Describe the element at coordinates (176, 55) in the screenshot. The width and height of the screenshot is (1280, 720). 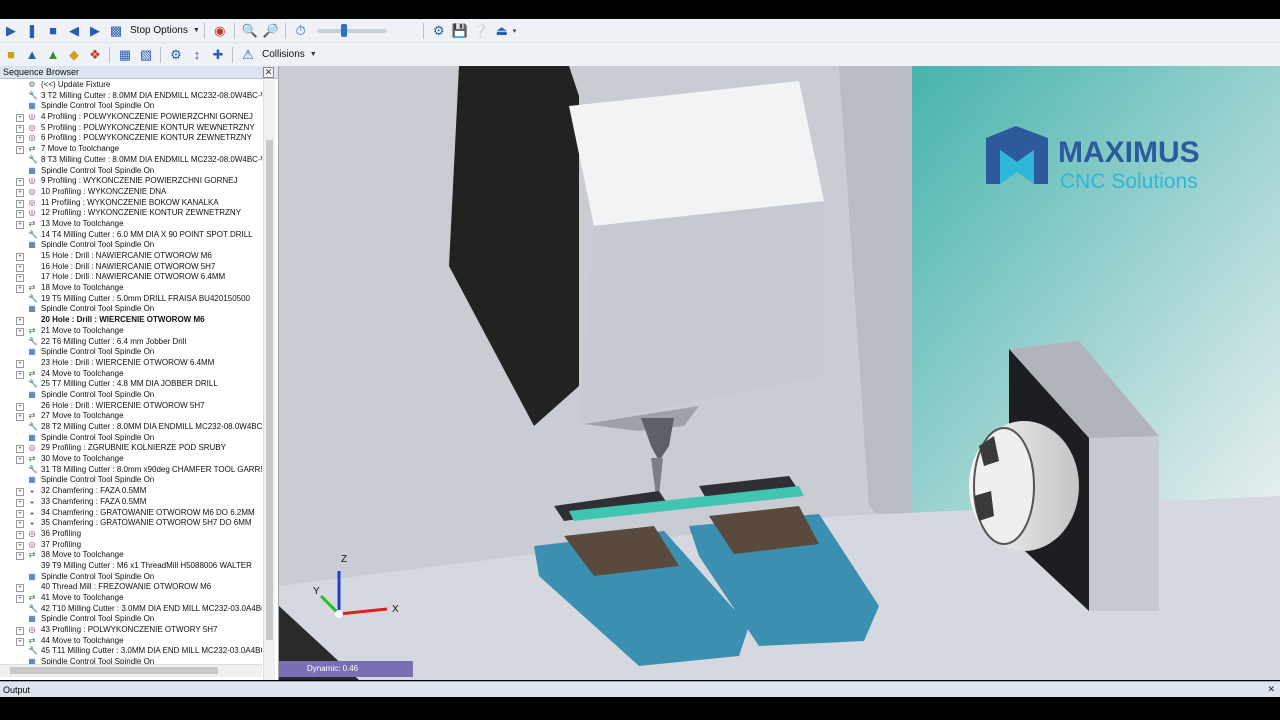
I see `machine-icon: ⚙` at that location.